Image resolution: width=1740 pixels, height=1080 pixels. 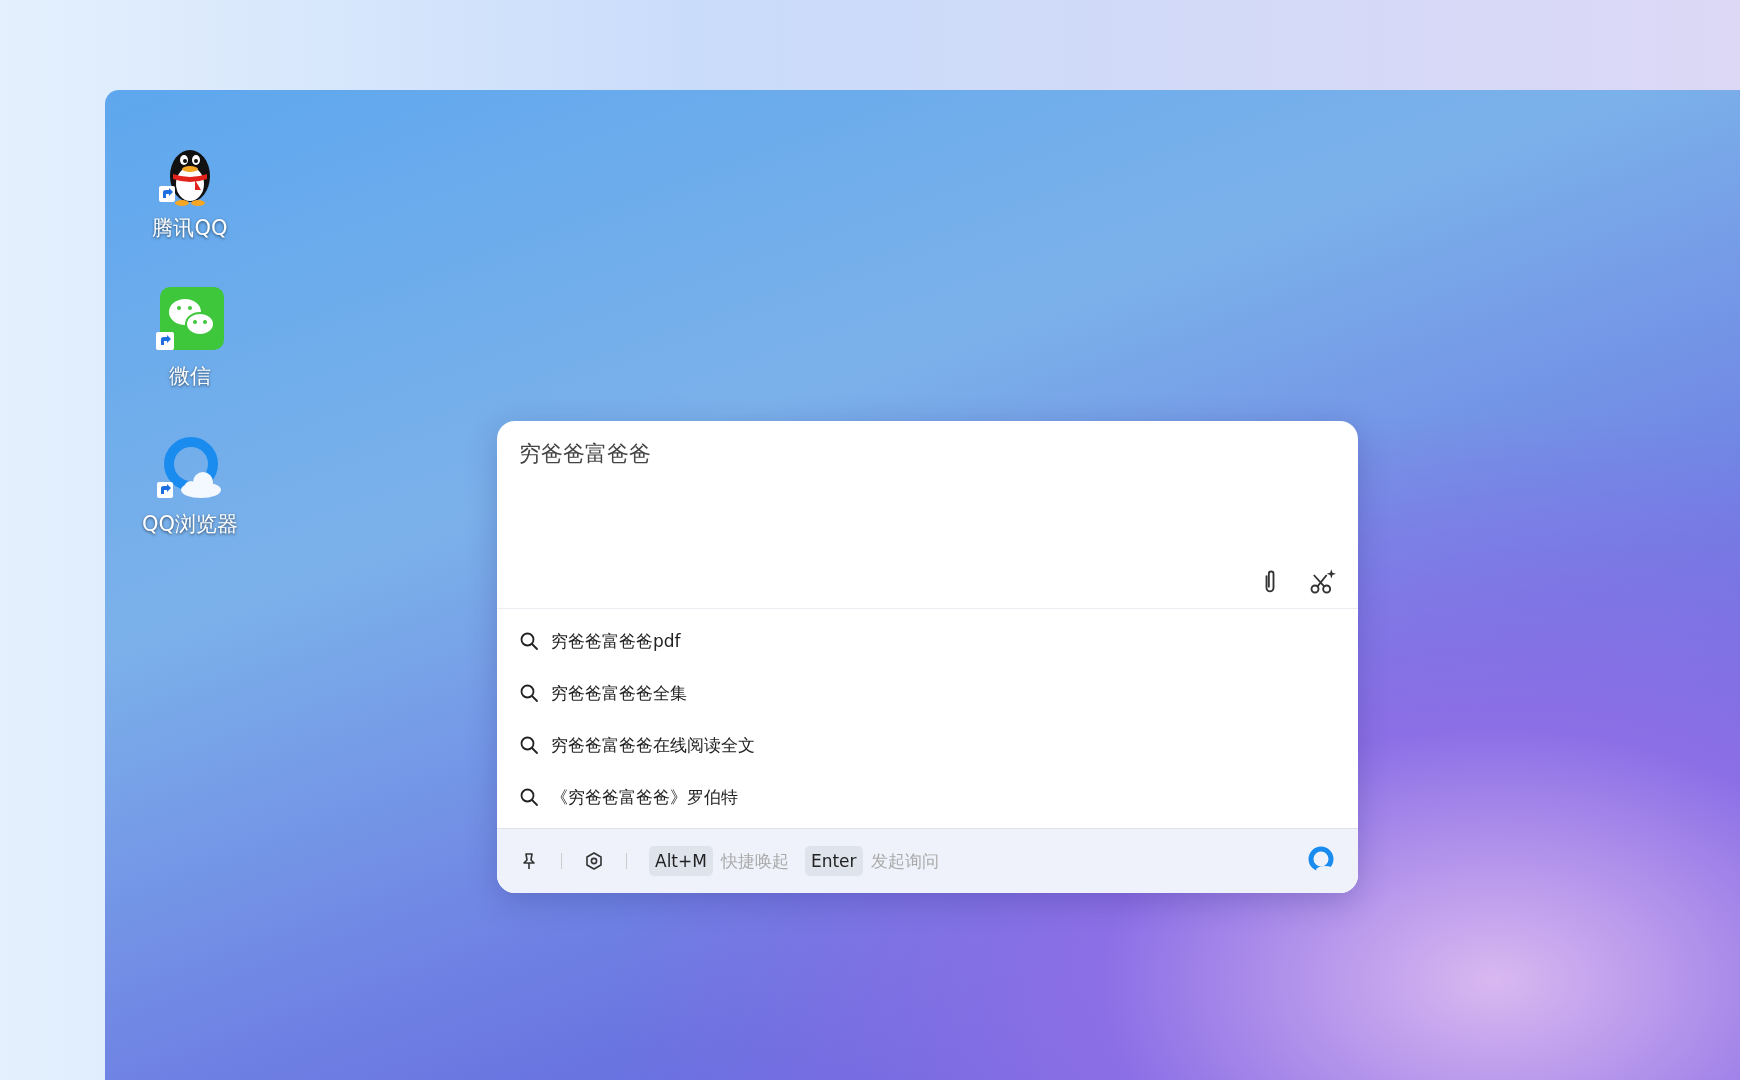 I want to click on suggestion-item: 穷爸爸富爸爸pdf, so click(x=927, y=641).